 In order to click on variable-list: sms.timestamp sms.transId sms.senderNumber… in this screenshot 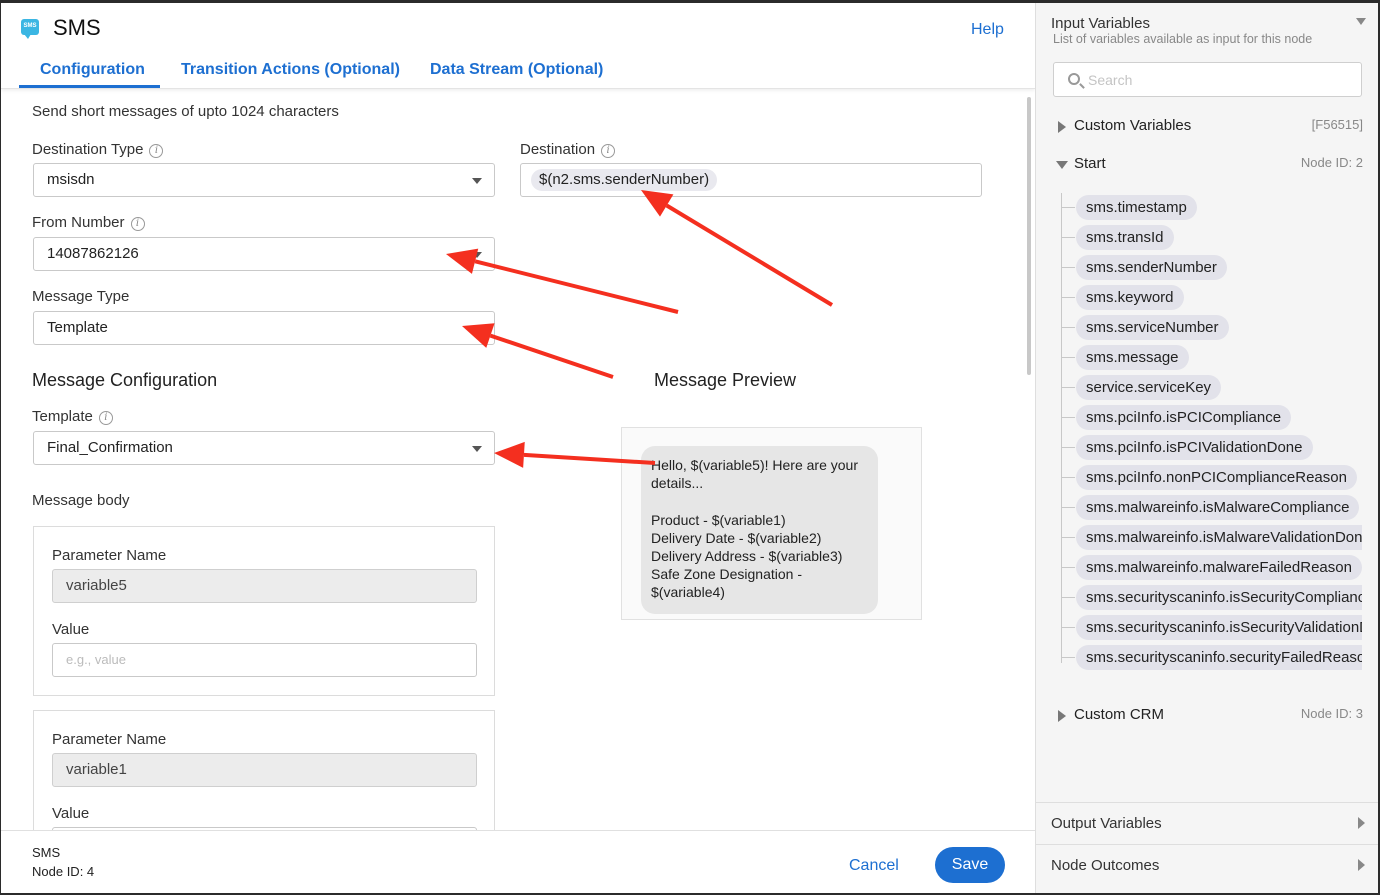, I will do `click(1199, 435)`.